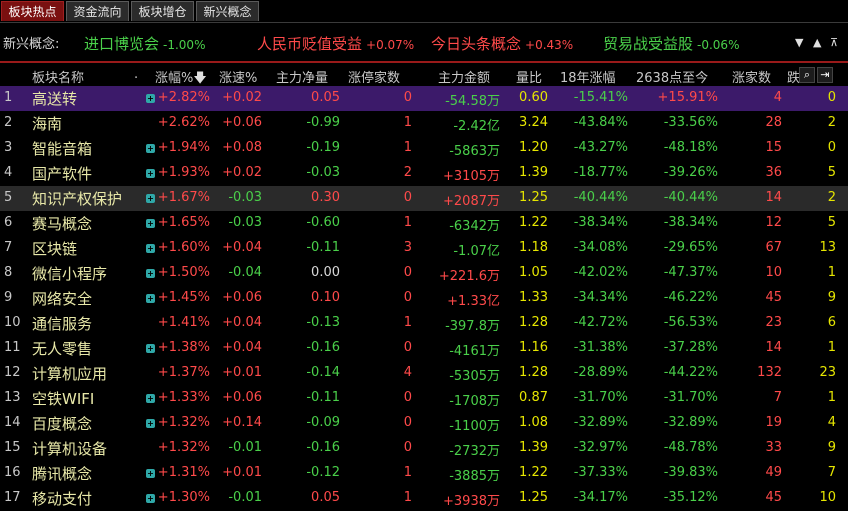 Image resolution: width=848 pixels, height=511 pixels. I want to click on cell-net: -0.13, so click(323, 322).